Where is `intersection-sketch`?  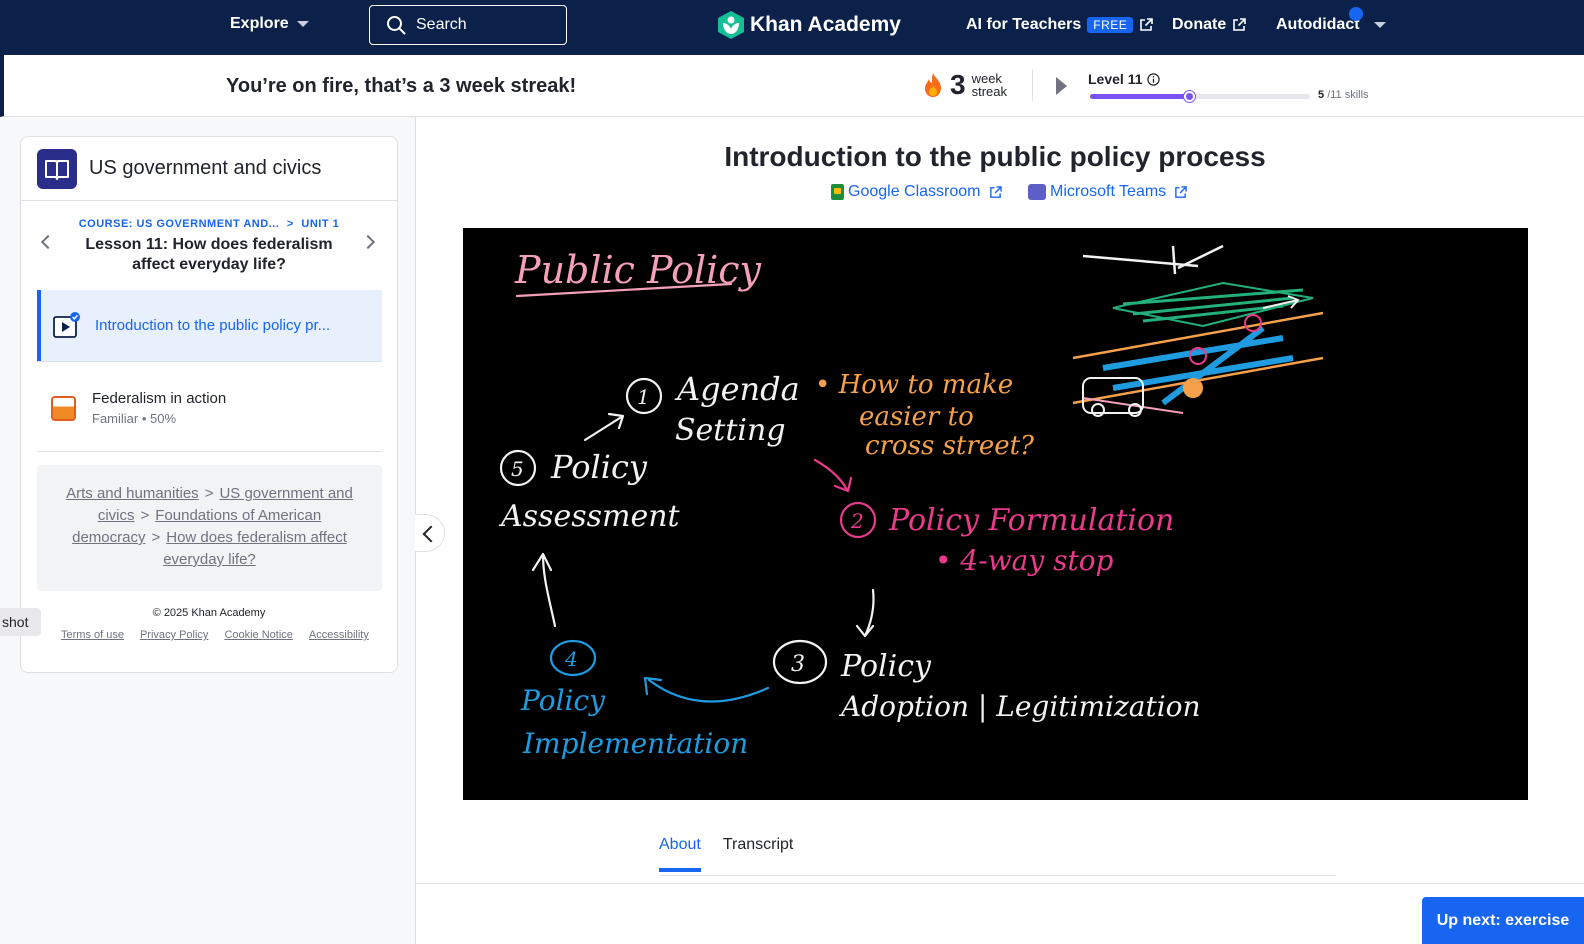
intersection-sketch is located at coordinates (1198, 330).